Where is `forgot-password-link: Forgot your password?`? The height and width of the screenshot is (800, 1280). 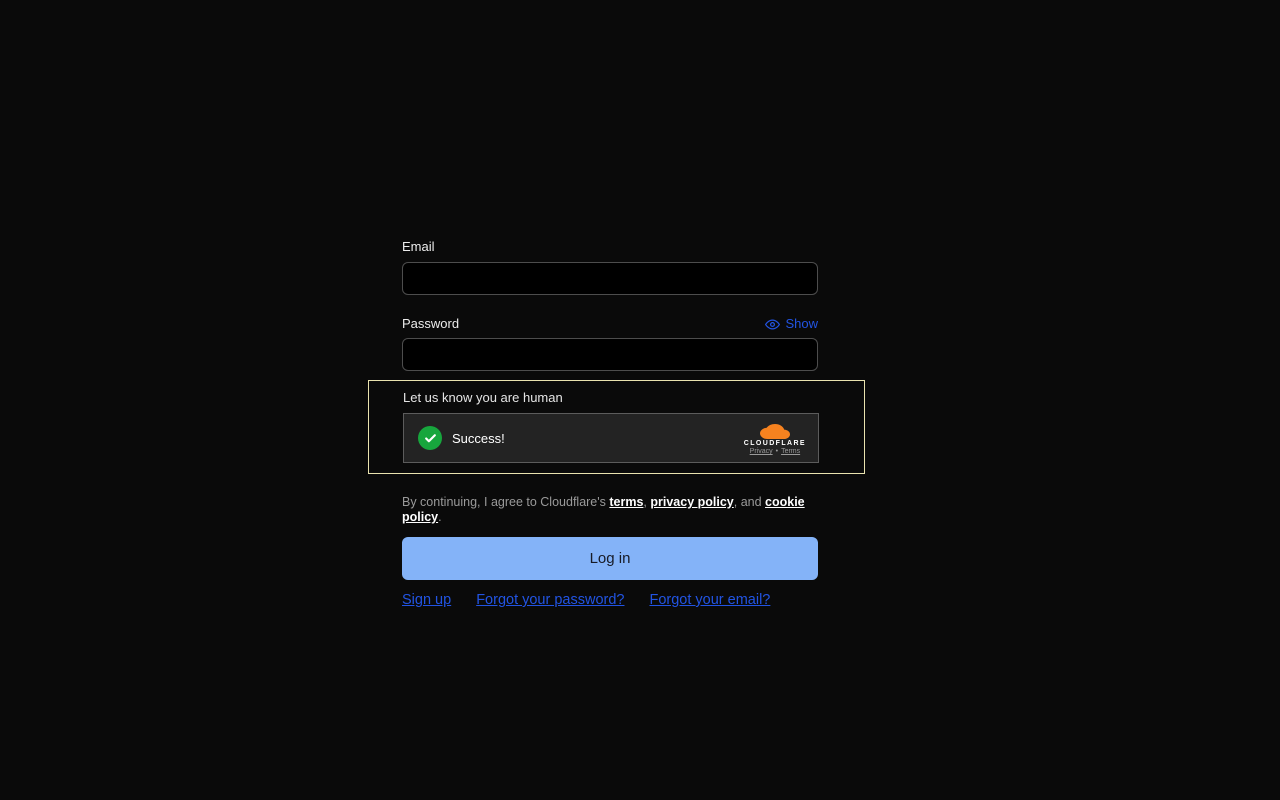 forgot-password-link: Forgot your password? is located at coordinates (550, 600).